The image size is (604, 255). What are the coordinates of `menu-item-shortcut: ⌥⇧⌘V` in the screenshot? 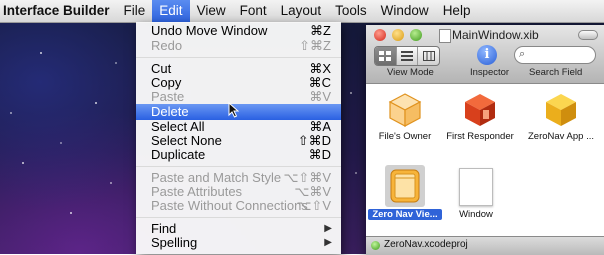 It's located at (307, 177).